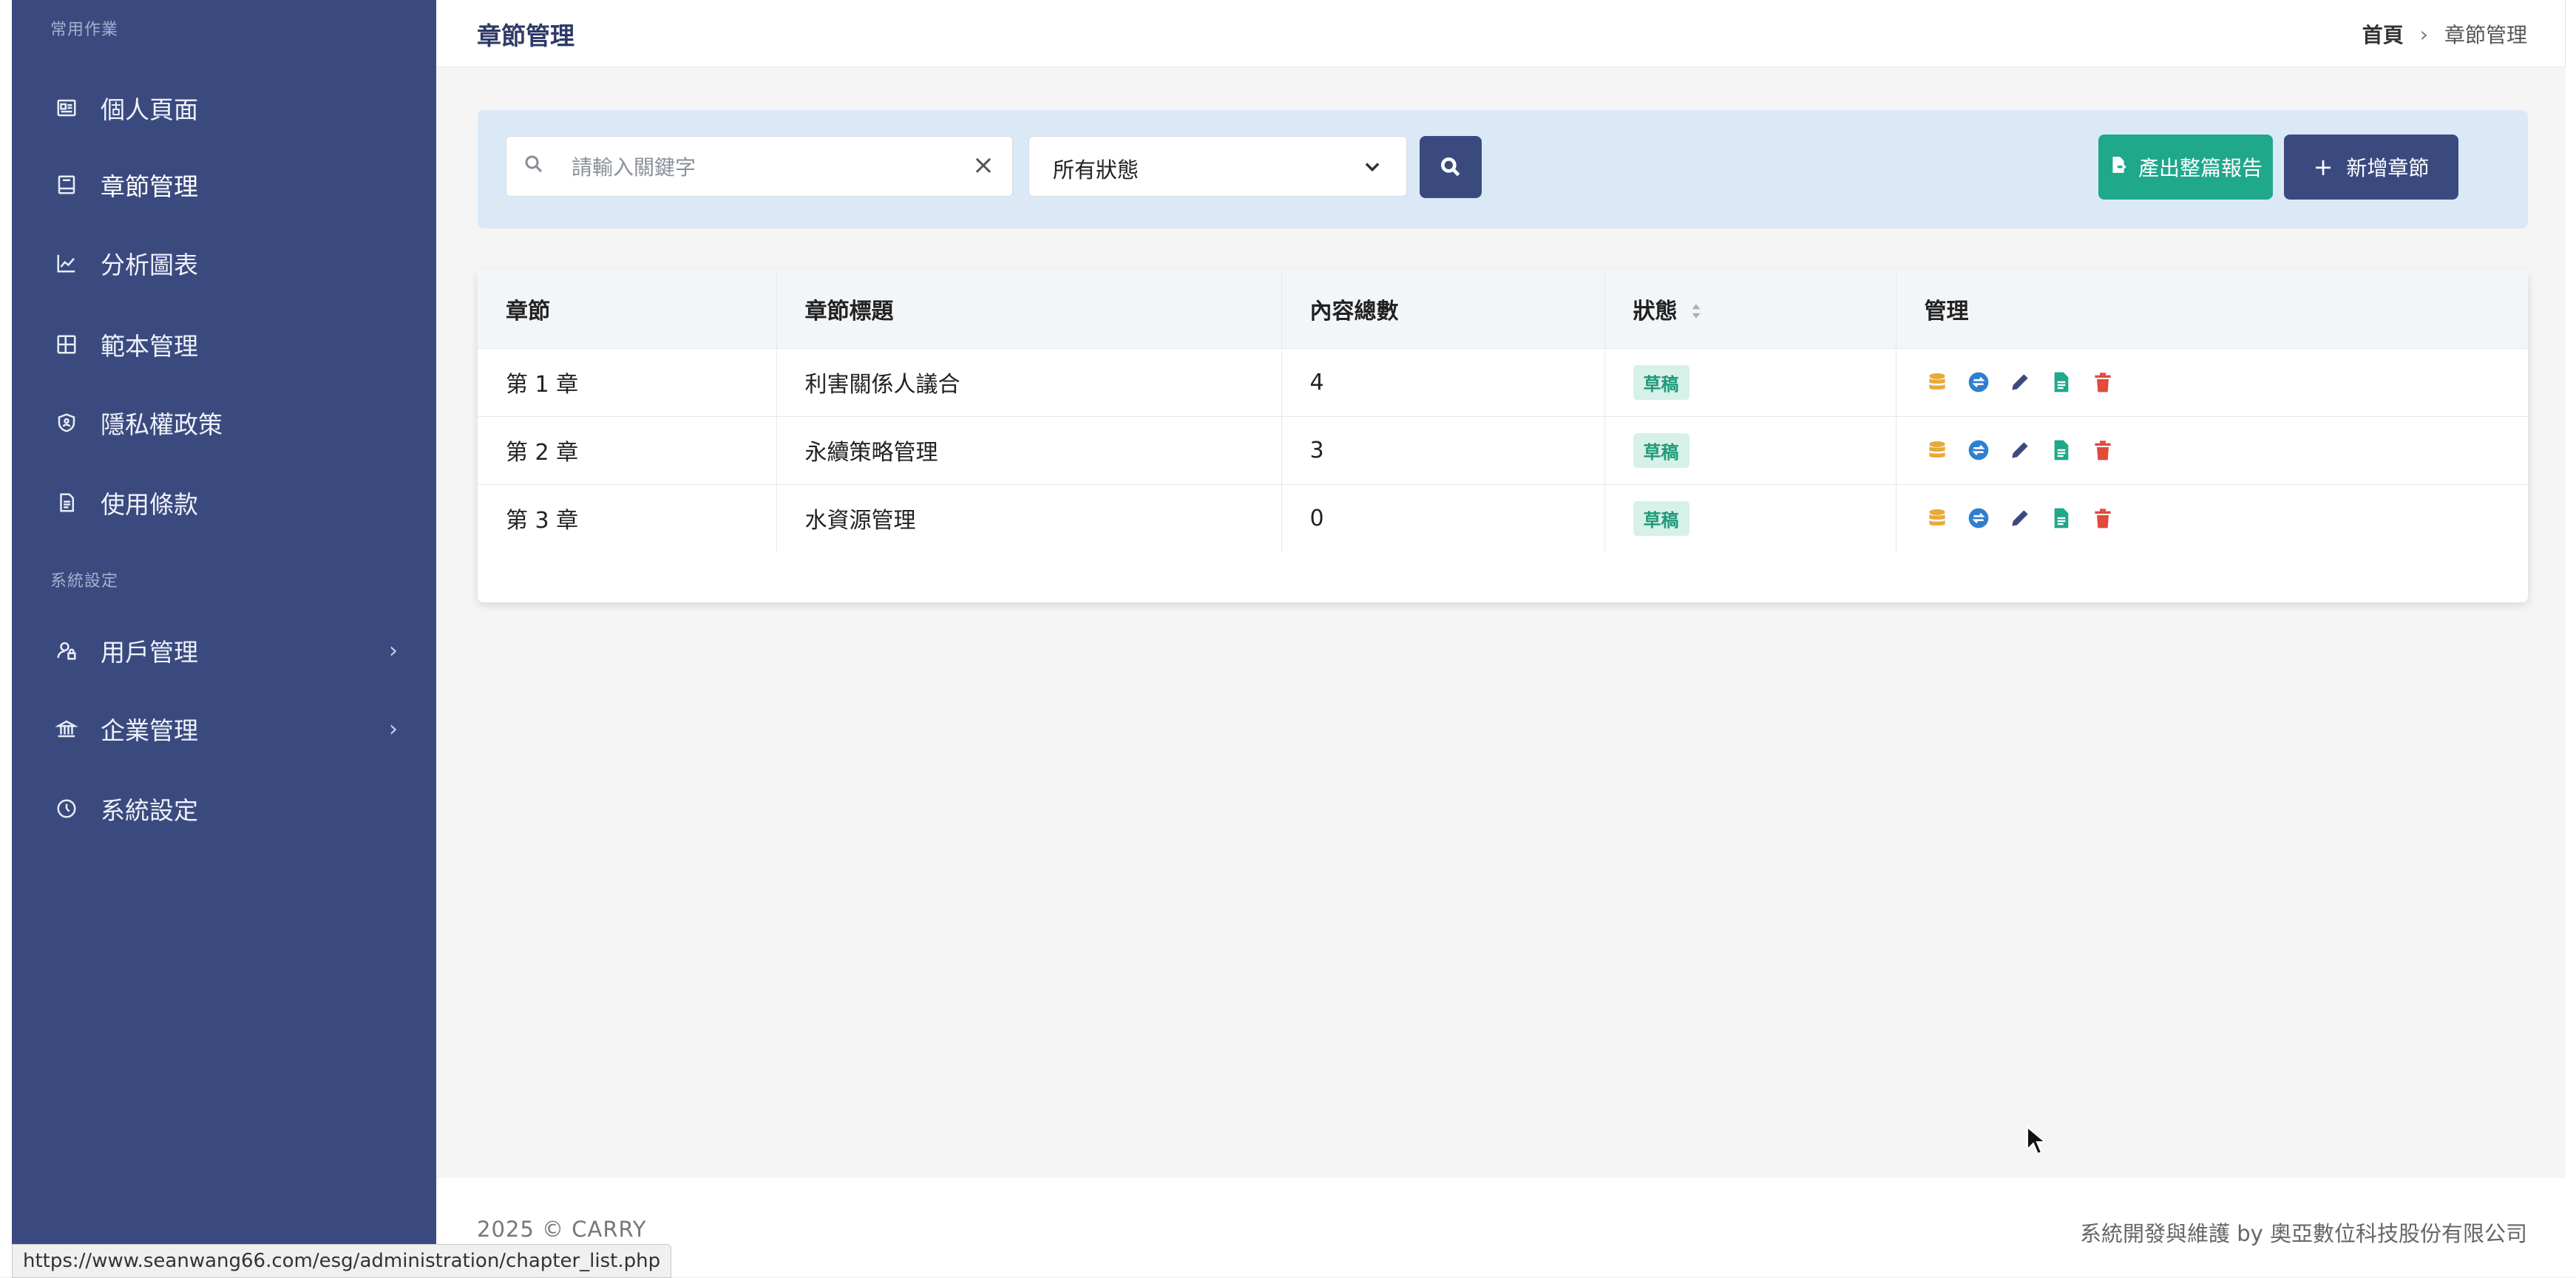 The height and width of the screenshot is (1278, 2576). I want to click on plus-icon: +, so click(2323, 167).